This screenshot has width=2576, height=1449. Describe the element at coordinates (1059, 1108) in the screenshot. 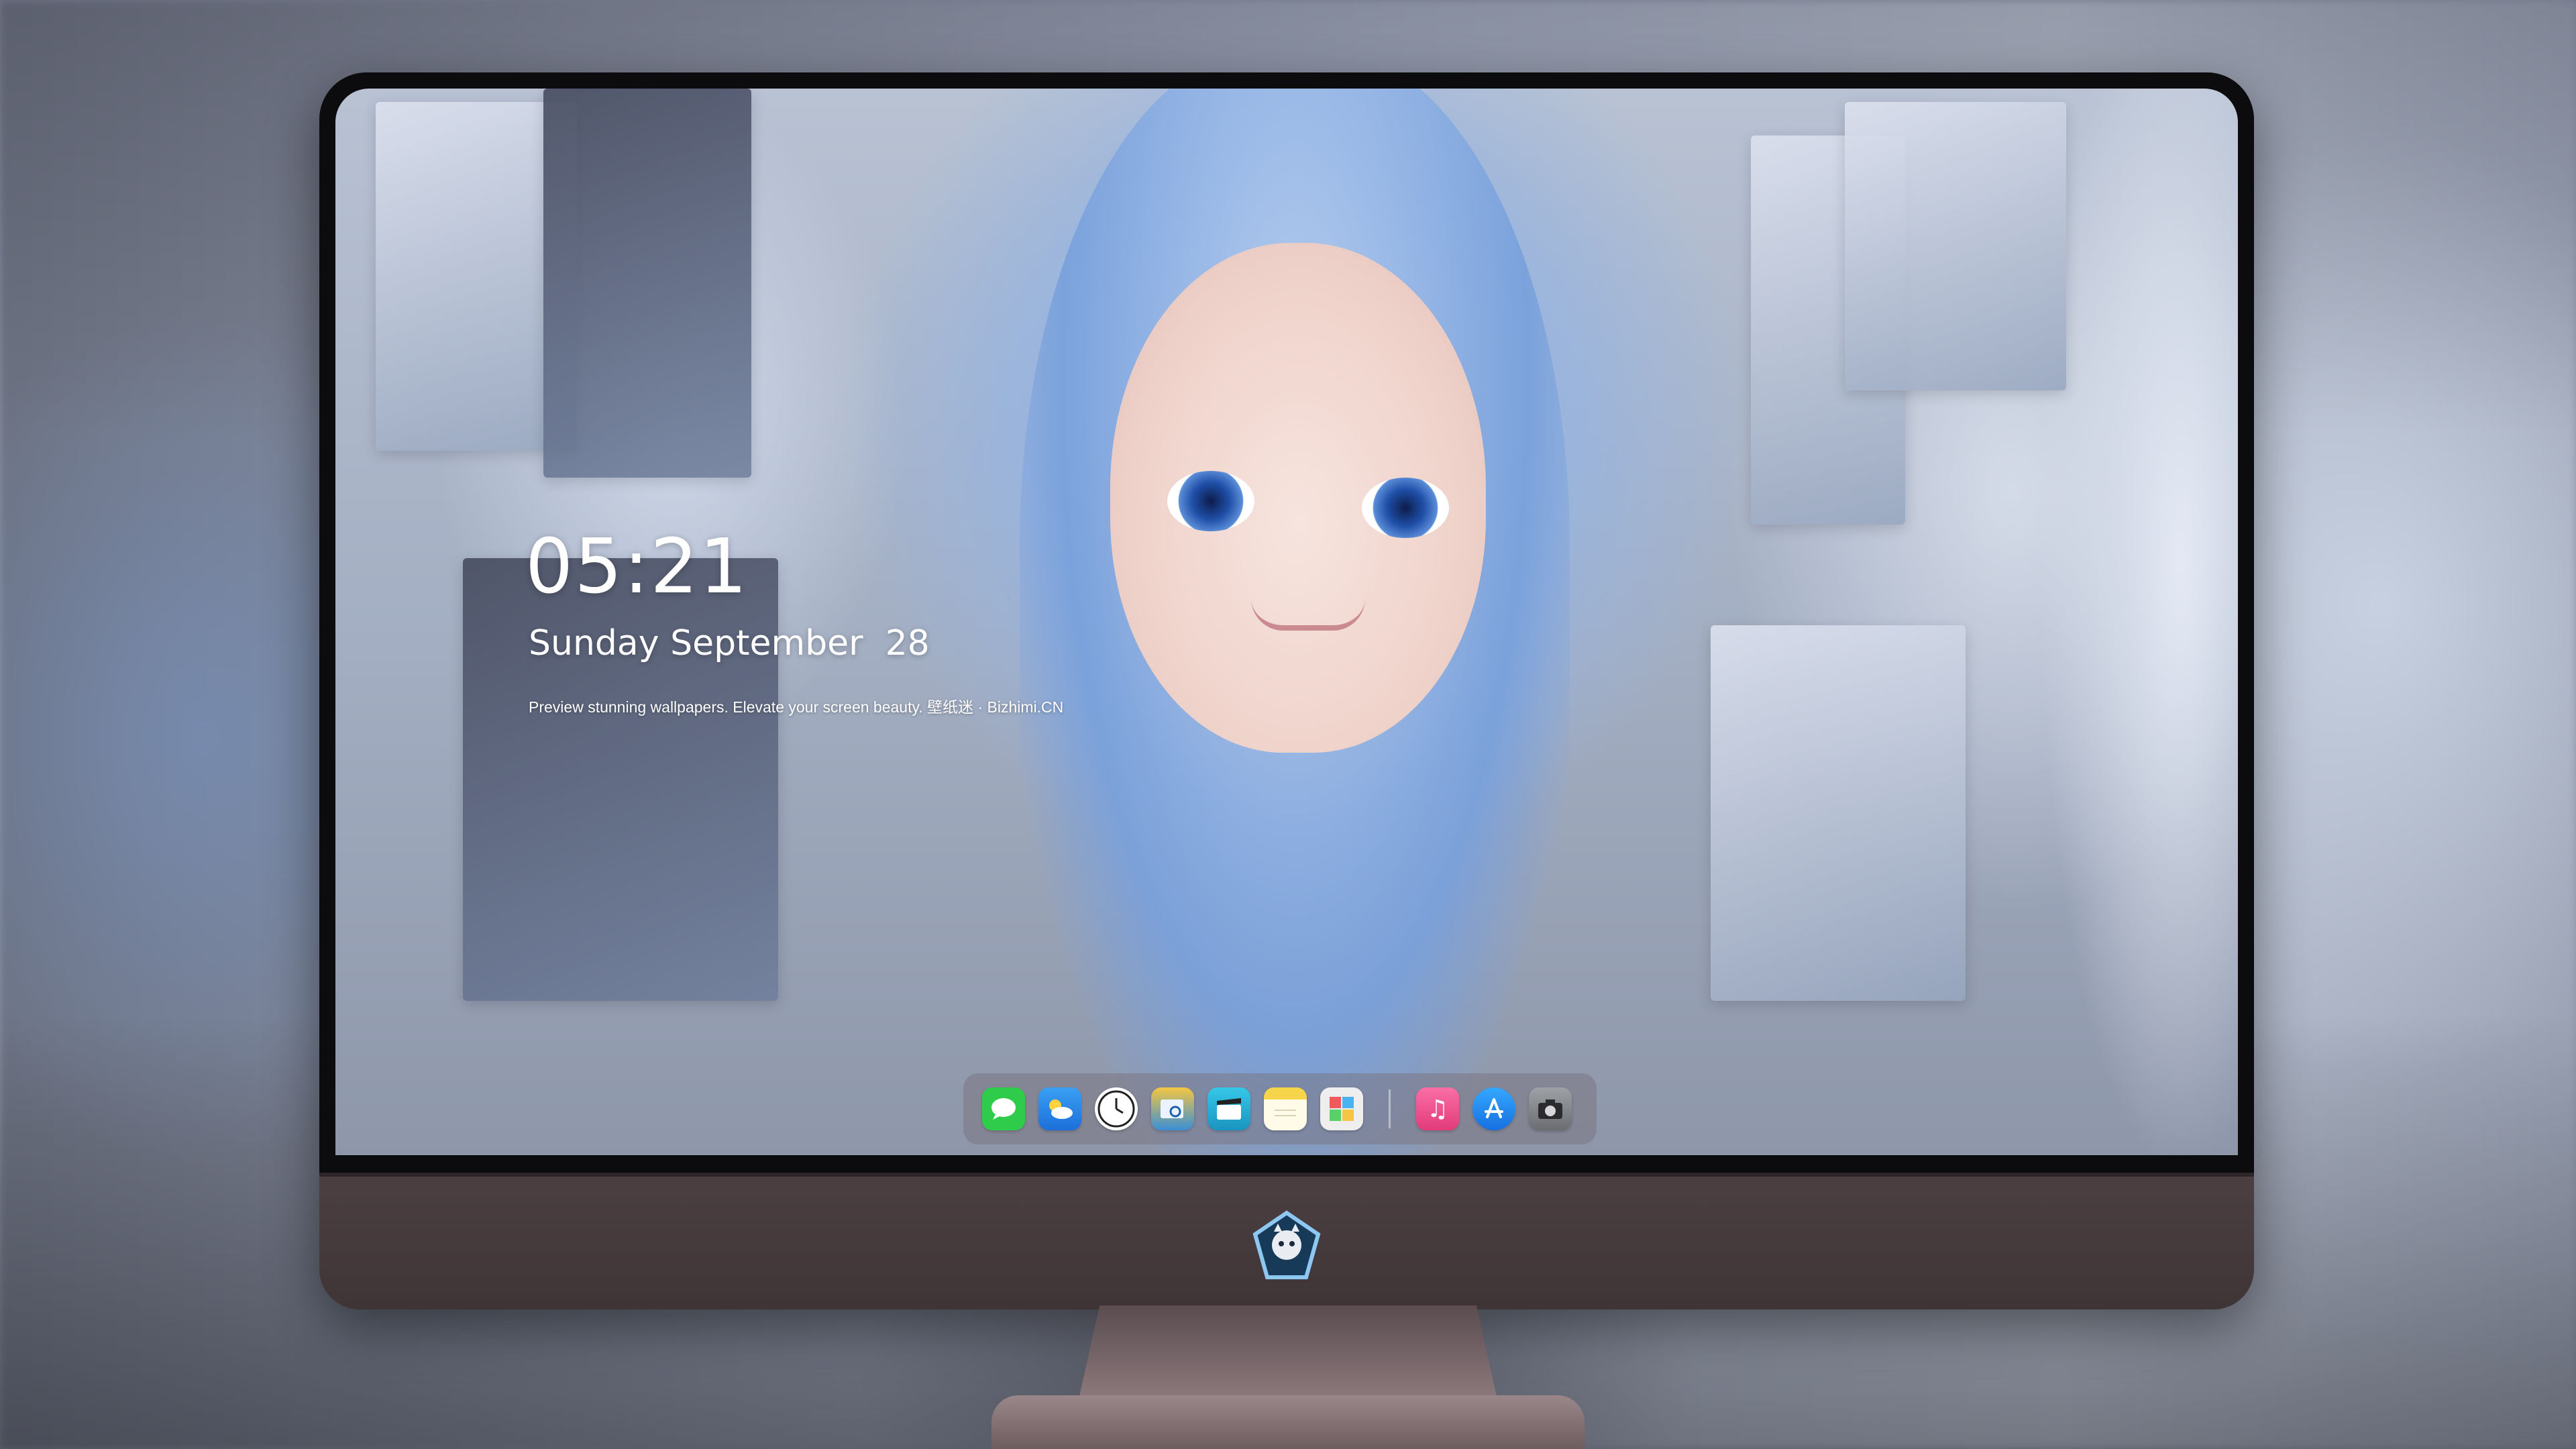

I see `weather-icon` at that location.